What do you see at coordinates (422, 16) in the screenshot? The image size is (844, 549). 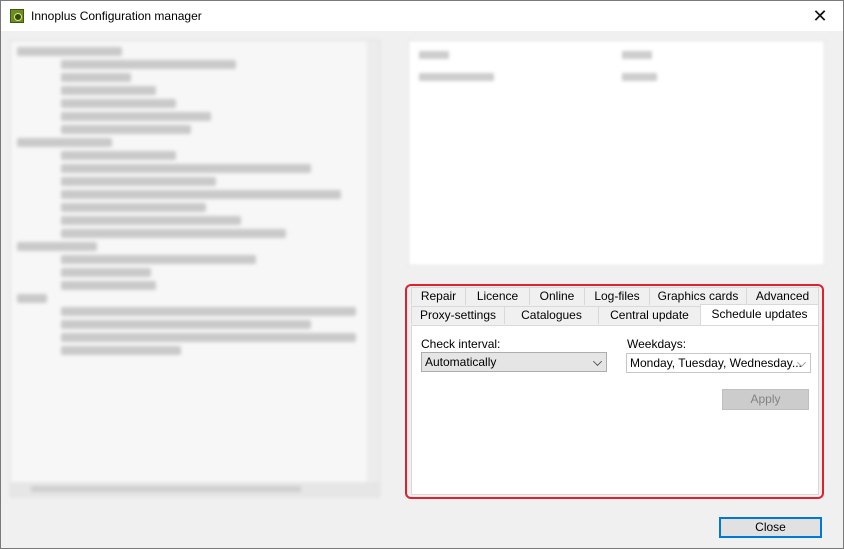 I see `title-bar: Innoplus Configuration manager ✕` at bounding box center [422, 16].